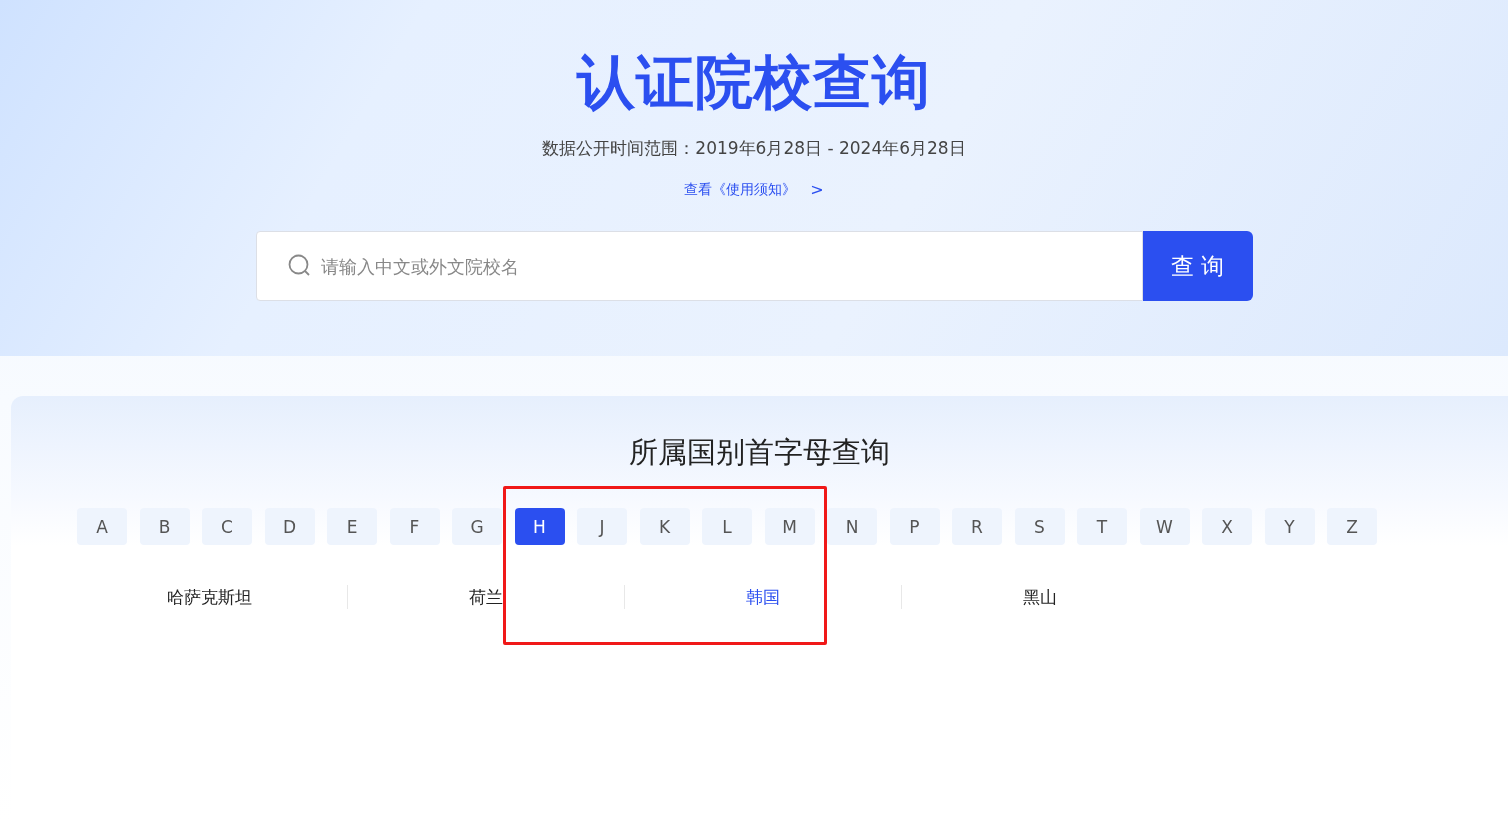 Image resolution: width=1508 pixels, height=823 pixels. Describe the element at coordinates (914, 526) in the screenshot. I see `letter-tab: P` at that location.